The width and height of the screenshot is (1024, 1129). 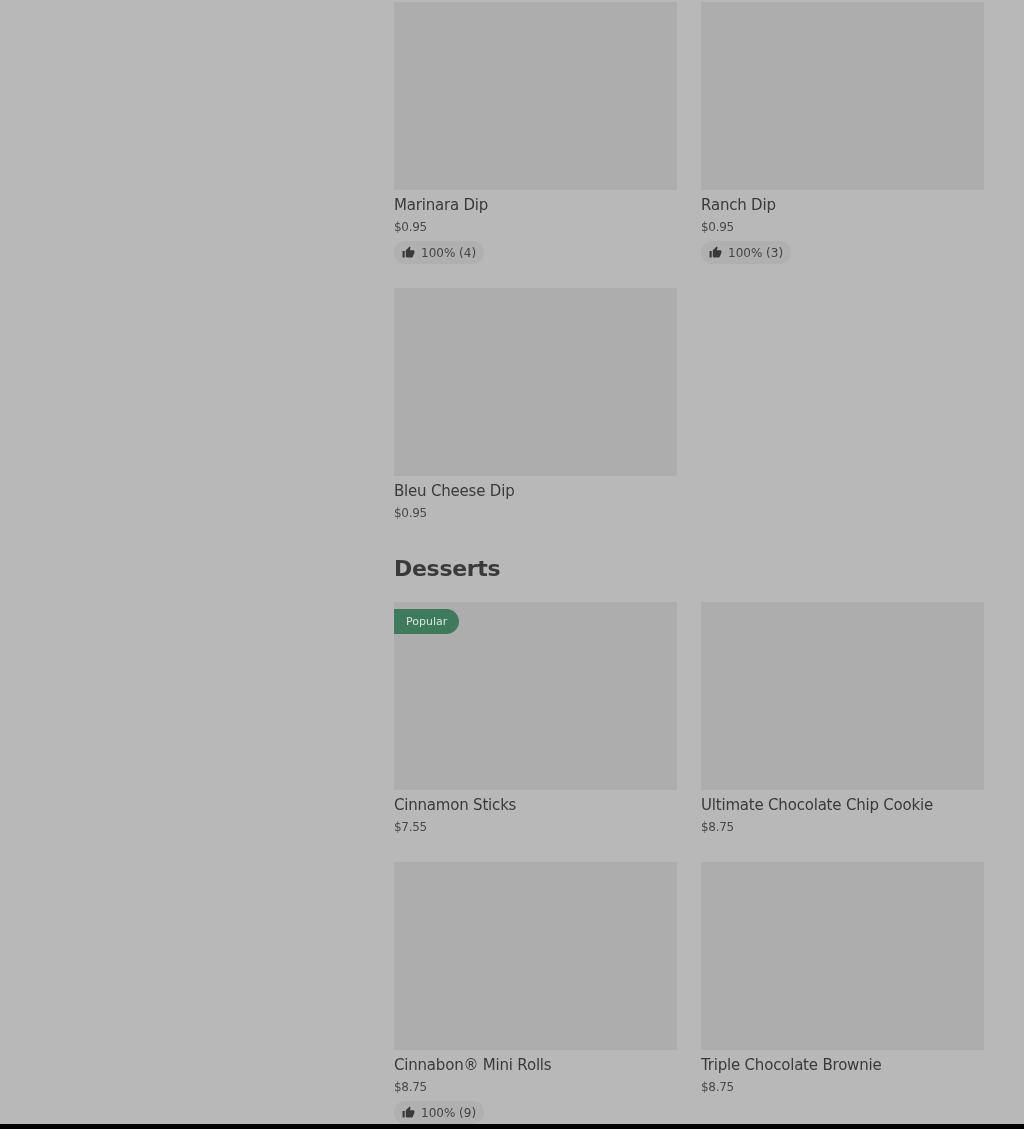 What do you see at coordinates (535, 696) in the screenshot?
I see `image-placeholder: Popular` at bounding box center [535, 696].